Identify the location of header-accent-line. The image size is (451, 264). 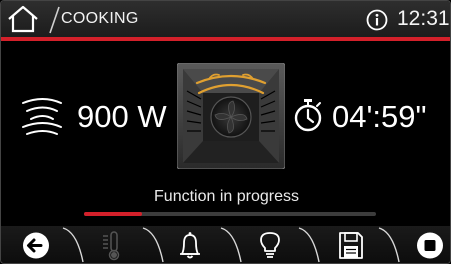
(225, 39).